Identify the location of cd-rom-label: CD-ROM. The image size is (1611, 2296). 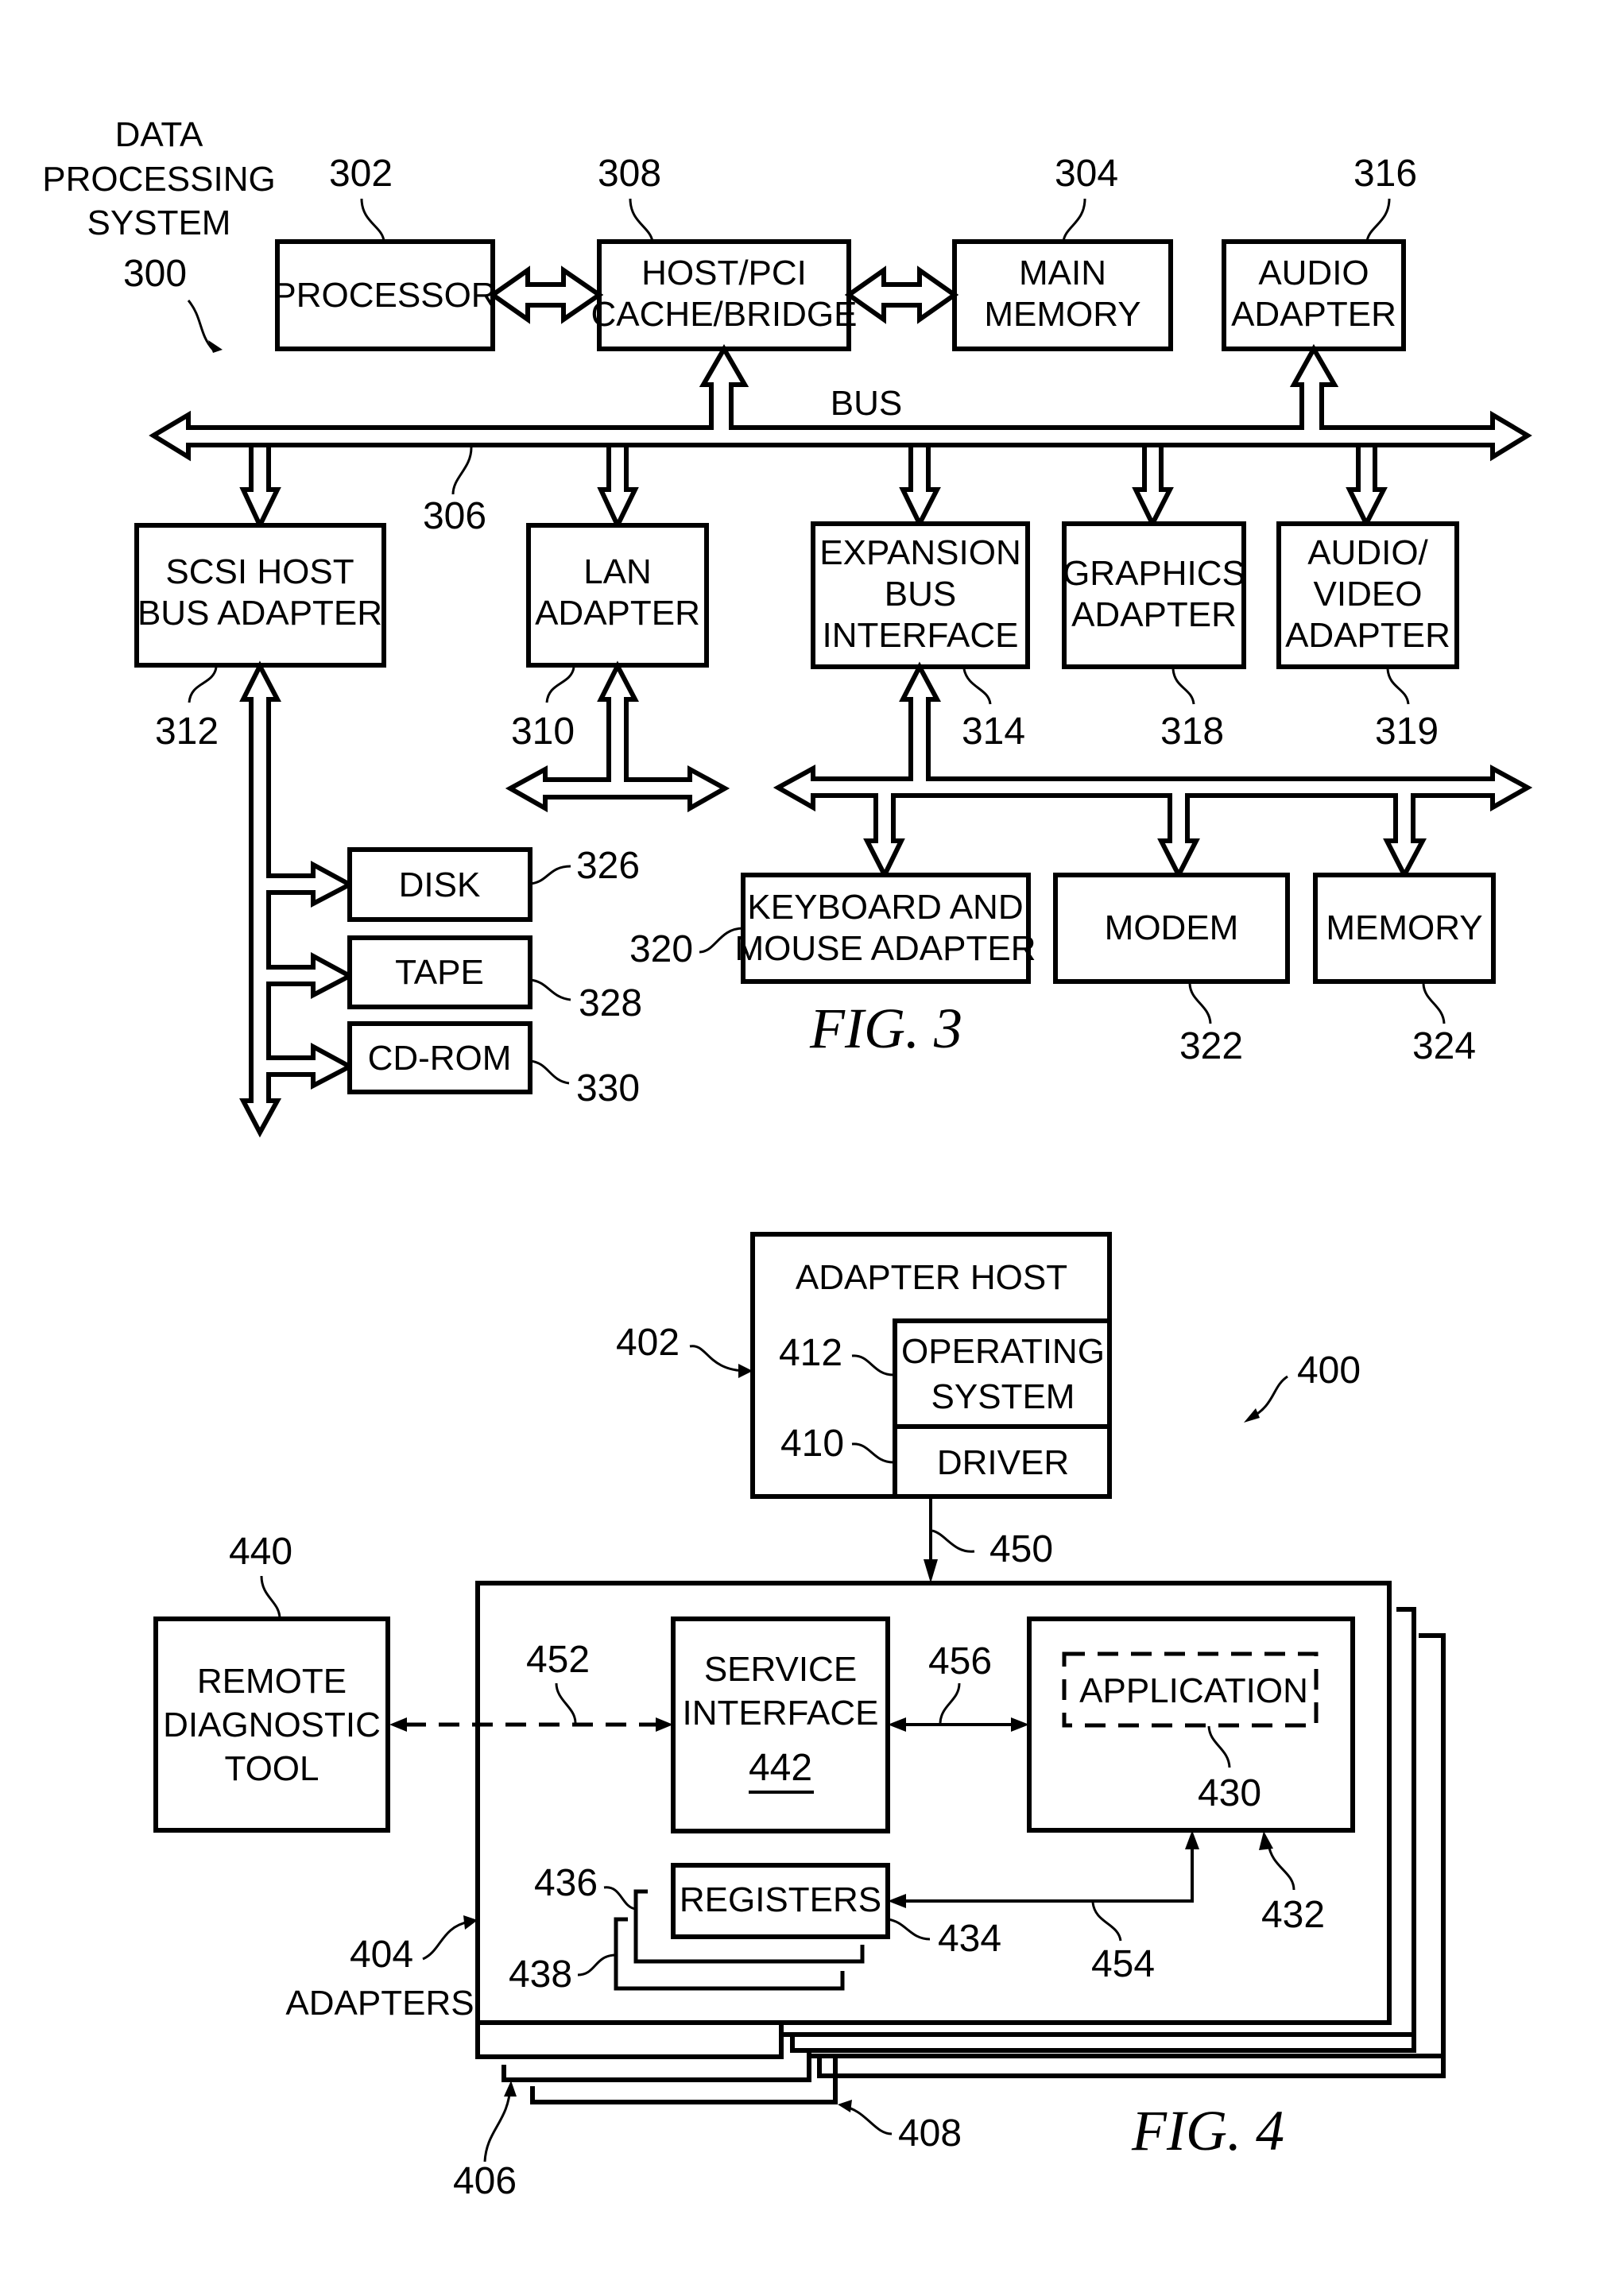
(440, 1058).